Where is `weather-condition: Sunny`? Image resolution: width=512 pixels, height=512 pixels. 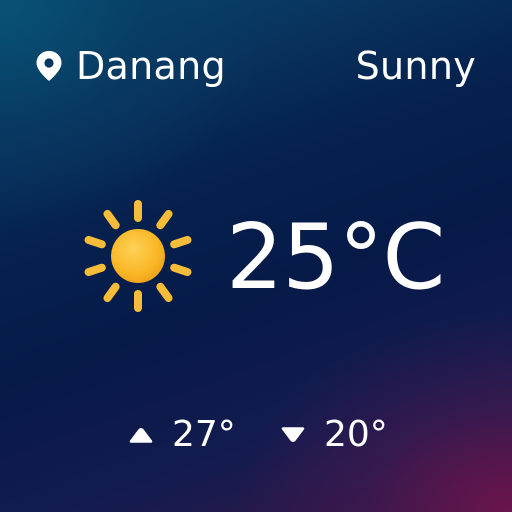
weather-condition: Sunny is located at coordinates (415, 66).